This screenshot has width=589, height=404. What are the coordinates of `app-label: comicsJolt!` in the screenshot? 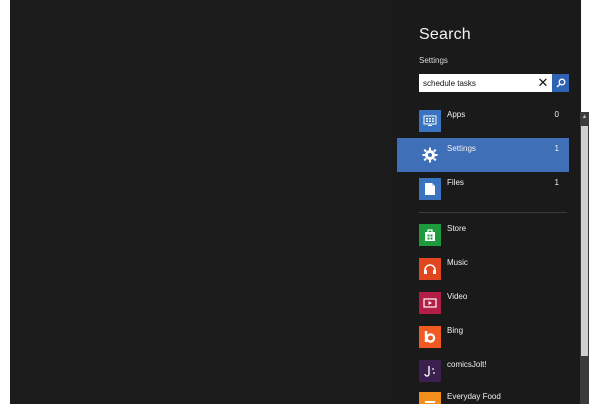 It's located at (467, 364).